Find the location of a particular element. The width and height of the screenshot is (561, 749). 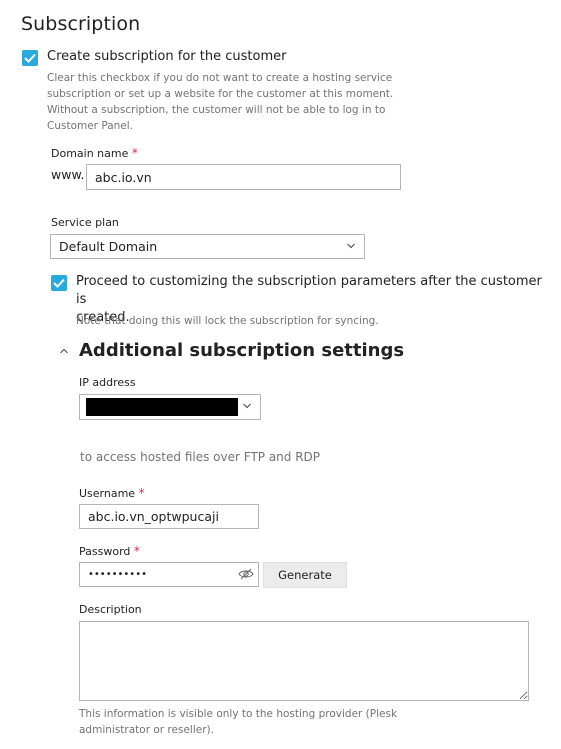

section-title: Subscription is located at coordinates (81, 24).